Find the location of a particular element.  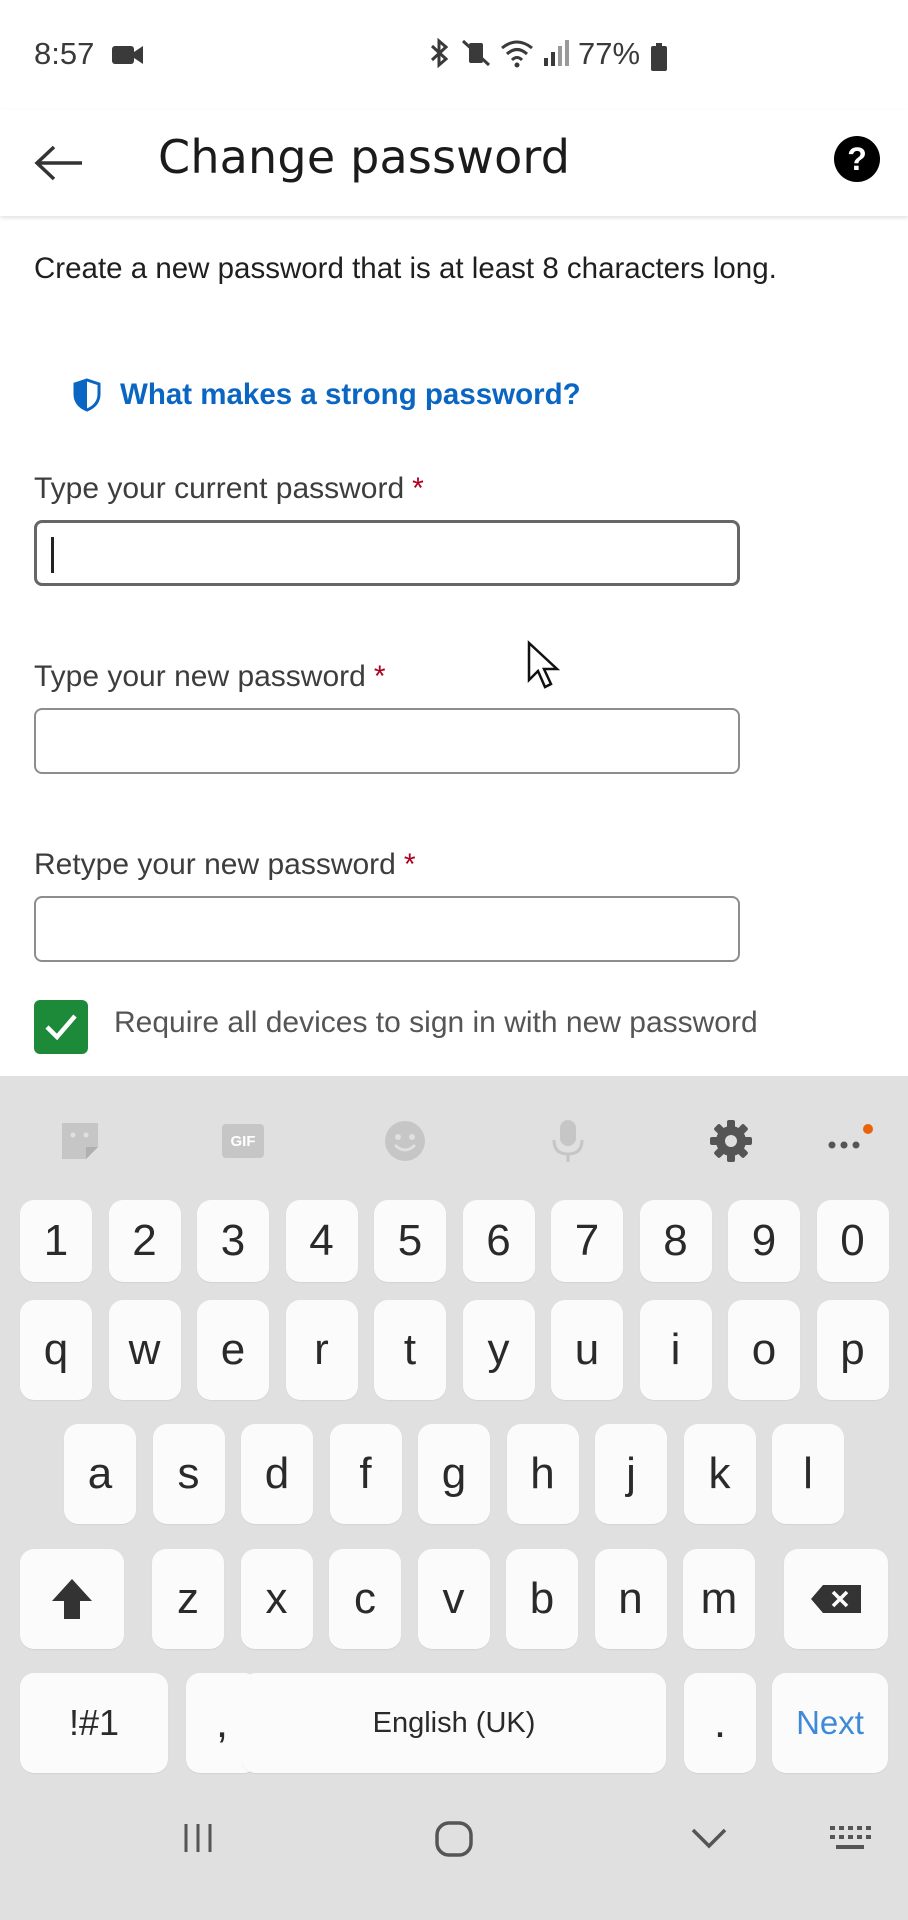

row_q-key: p is located at coordinates (852, 1350).